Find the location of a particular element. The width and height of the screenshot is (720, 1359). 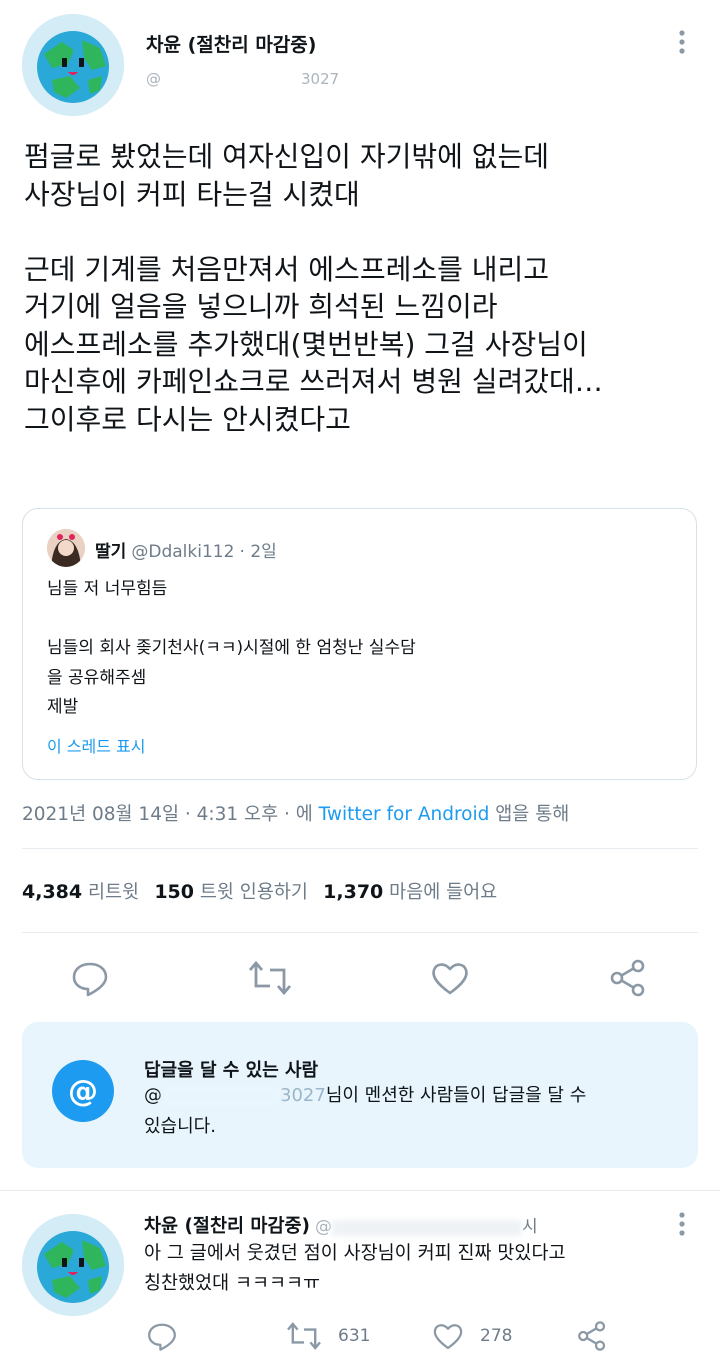

reply-retweet-count: 631 is located at coordinates (354, 1336).